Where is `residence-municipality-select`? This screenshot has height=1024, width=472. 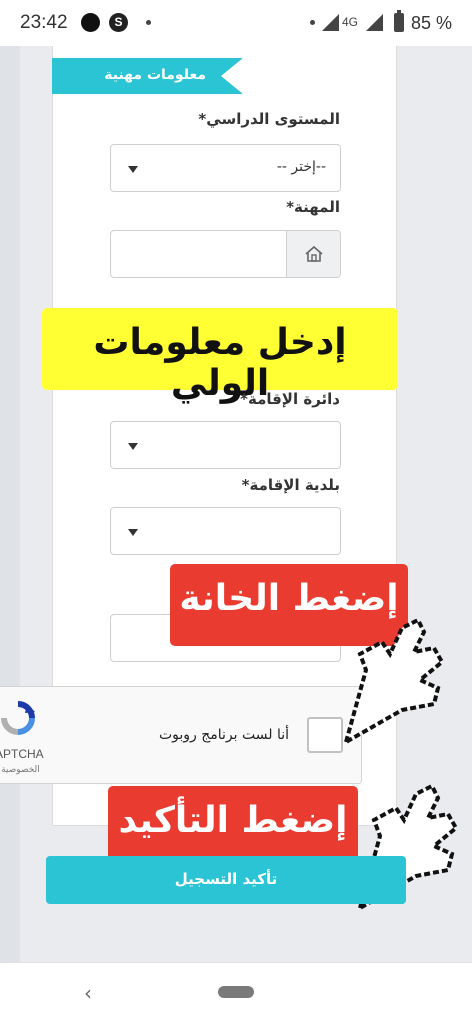 residence-municipality-select is located at coordinates (225, 531).